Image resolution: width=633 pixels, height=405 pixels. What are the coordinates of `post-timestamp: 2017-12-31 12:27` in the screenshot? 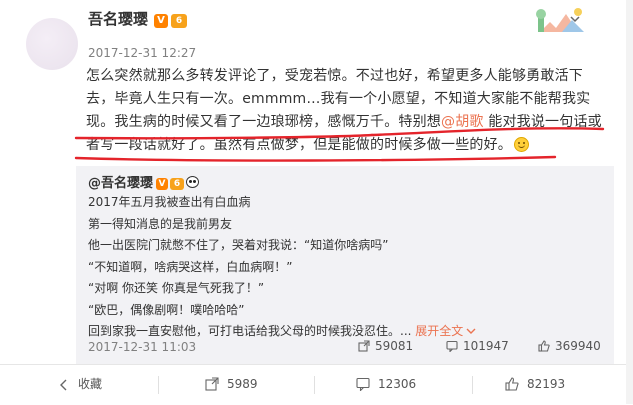 It's located at (142, 53).